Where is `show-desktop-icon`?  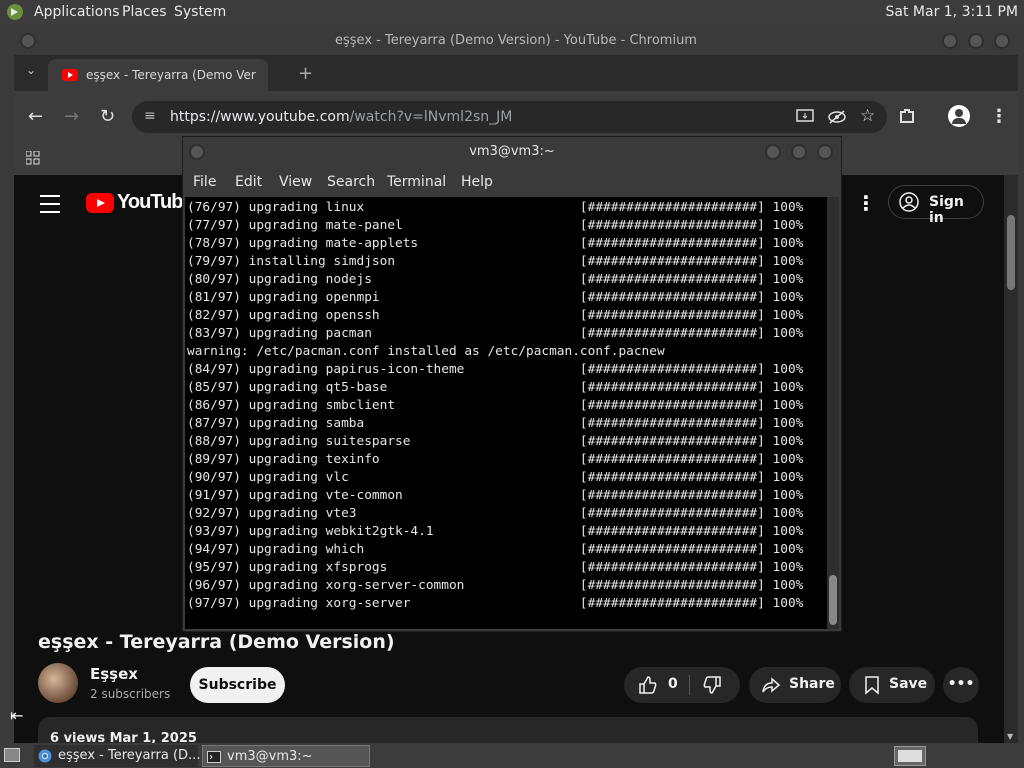
show-desktop-icon is located at coordinates (12, 755).